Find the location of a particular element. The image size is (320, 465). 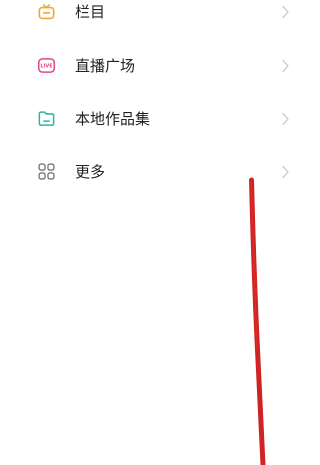

menu-item-label: 本地作品集 is located at coordinates (113, 119).